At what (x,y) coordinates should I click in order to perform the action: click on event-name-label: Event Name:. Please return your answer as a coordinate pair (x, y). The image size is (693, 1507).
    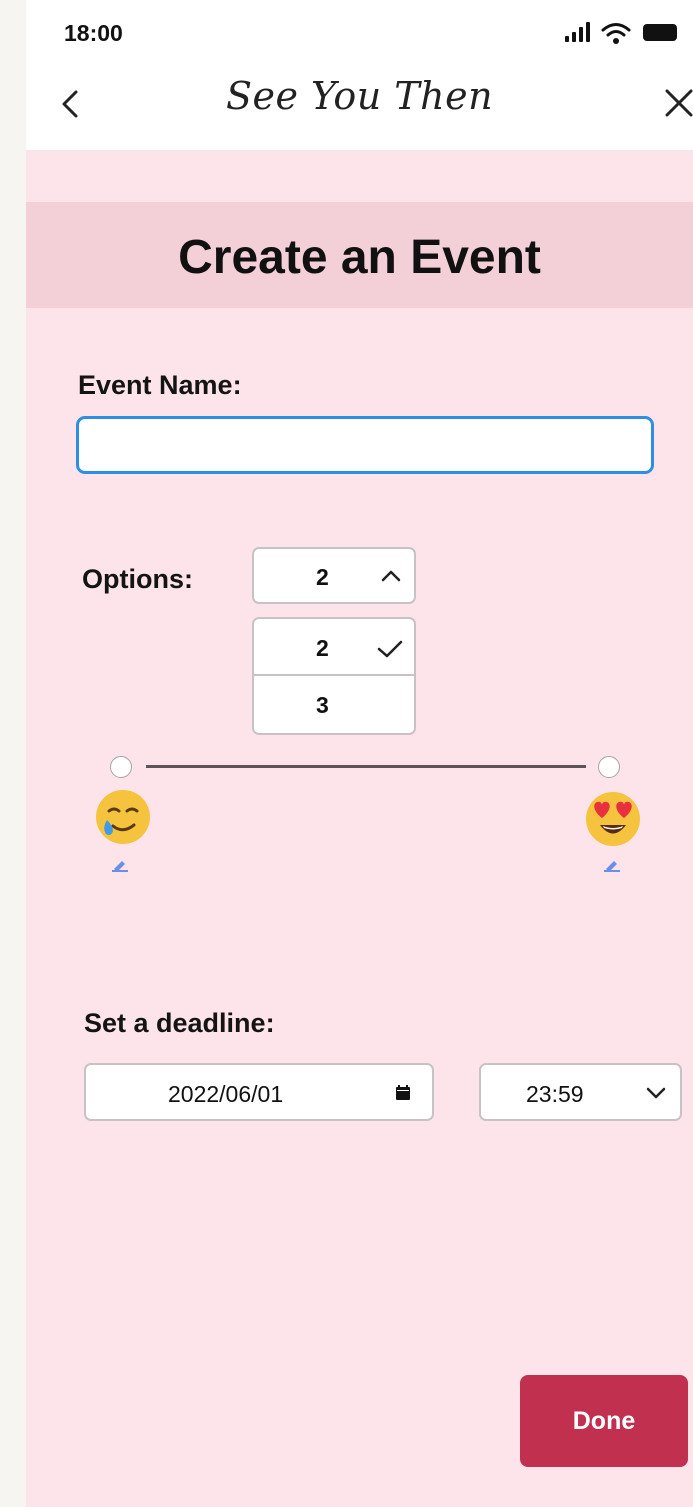
    Looking at the image, I should click on (160, 385).